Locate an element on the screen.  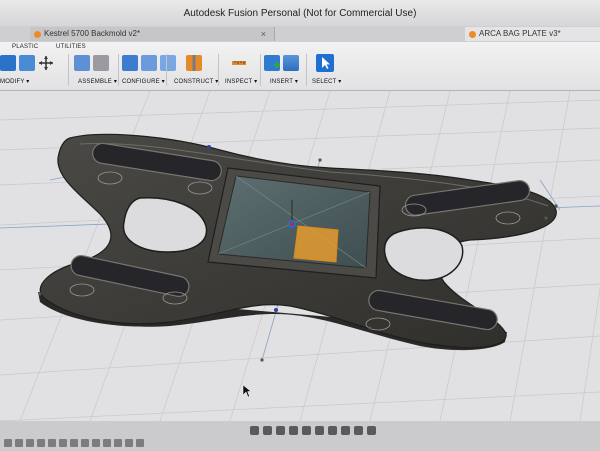
configure-table-icon is located at coordinates (130, 63).